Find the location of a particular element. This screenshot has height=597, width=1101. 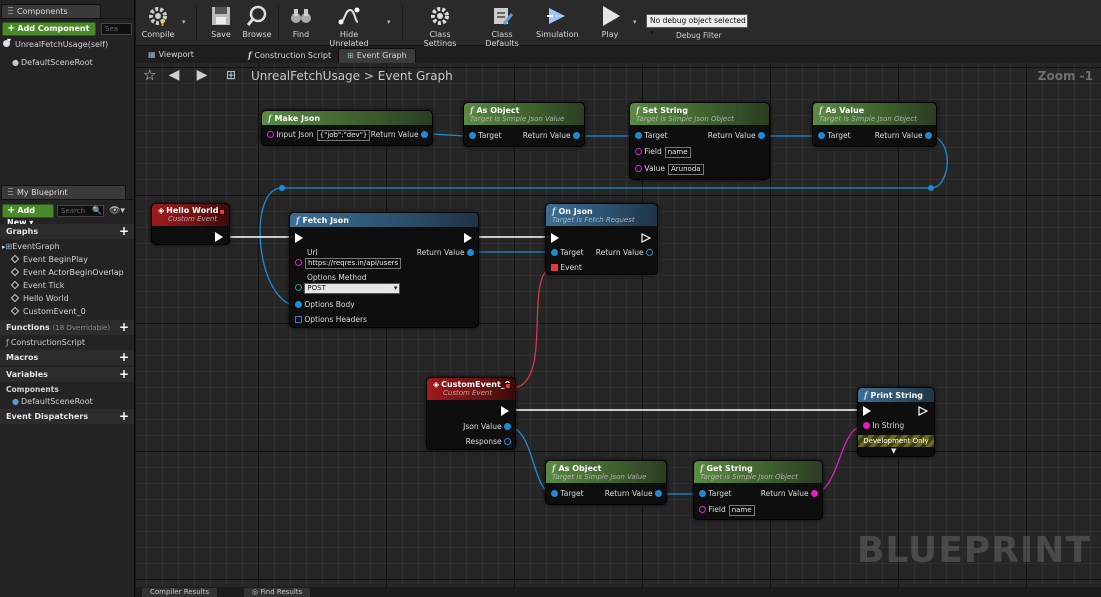

tab-viewport: ▦ Viewport is located at coordinates (171, 55).